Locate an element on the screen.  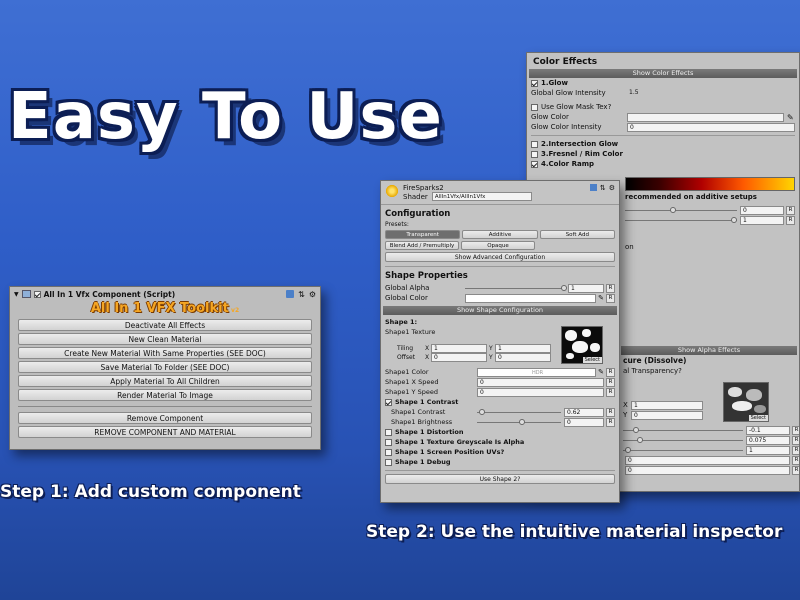
dissolve-value-4: 0 is located at coordinates (707, 460).